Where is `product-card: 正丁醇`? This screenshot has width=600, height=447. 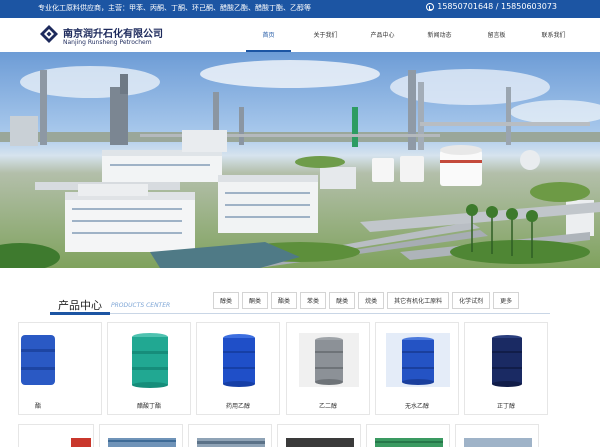 product-card: 正丁醇 is located at coordinates (506, 368).